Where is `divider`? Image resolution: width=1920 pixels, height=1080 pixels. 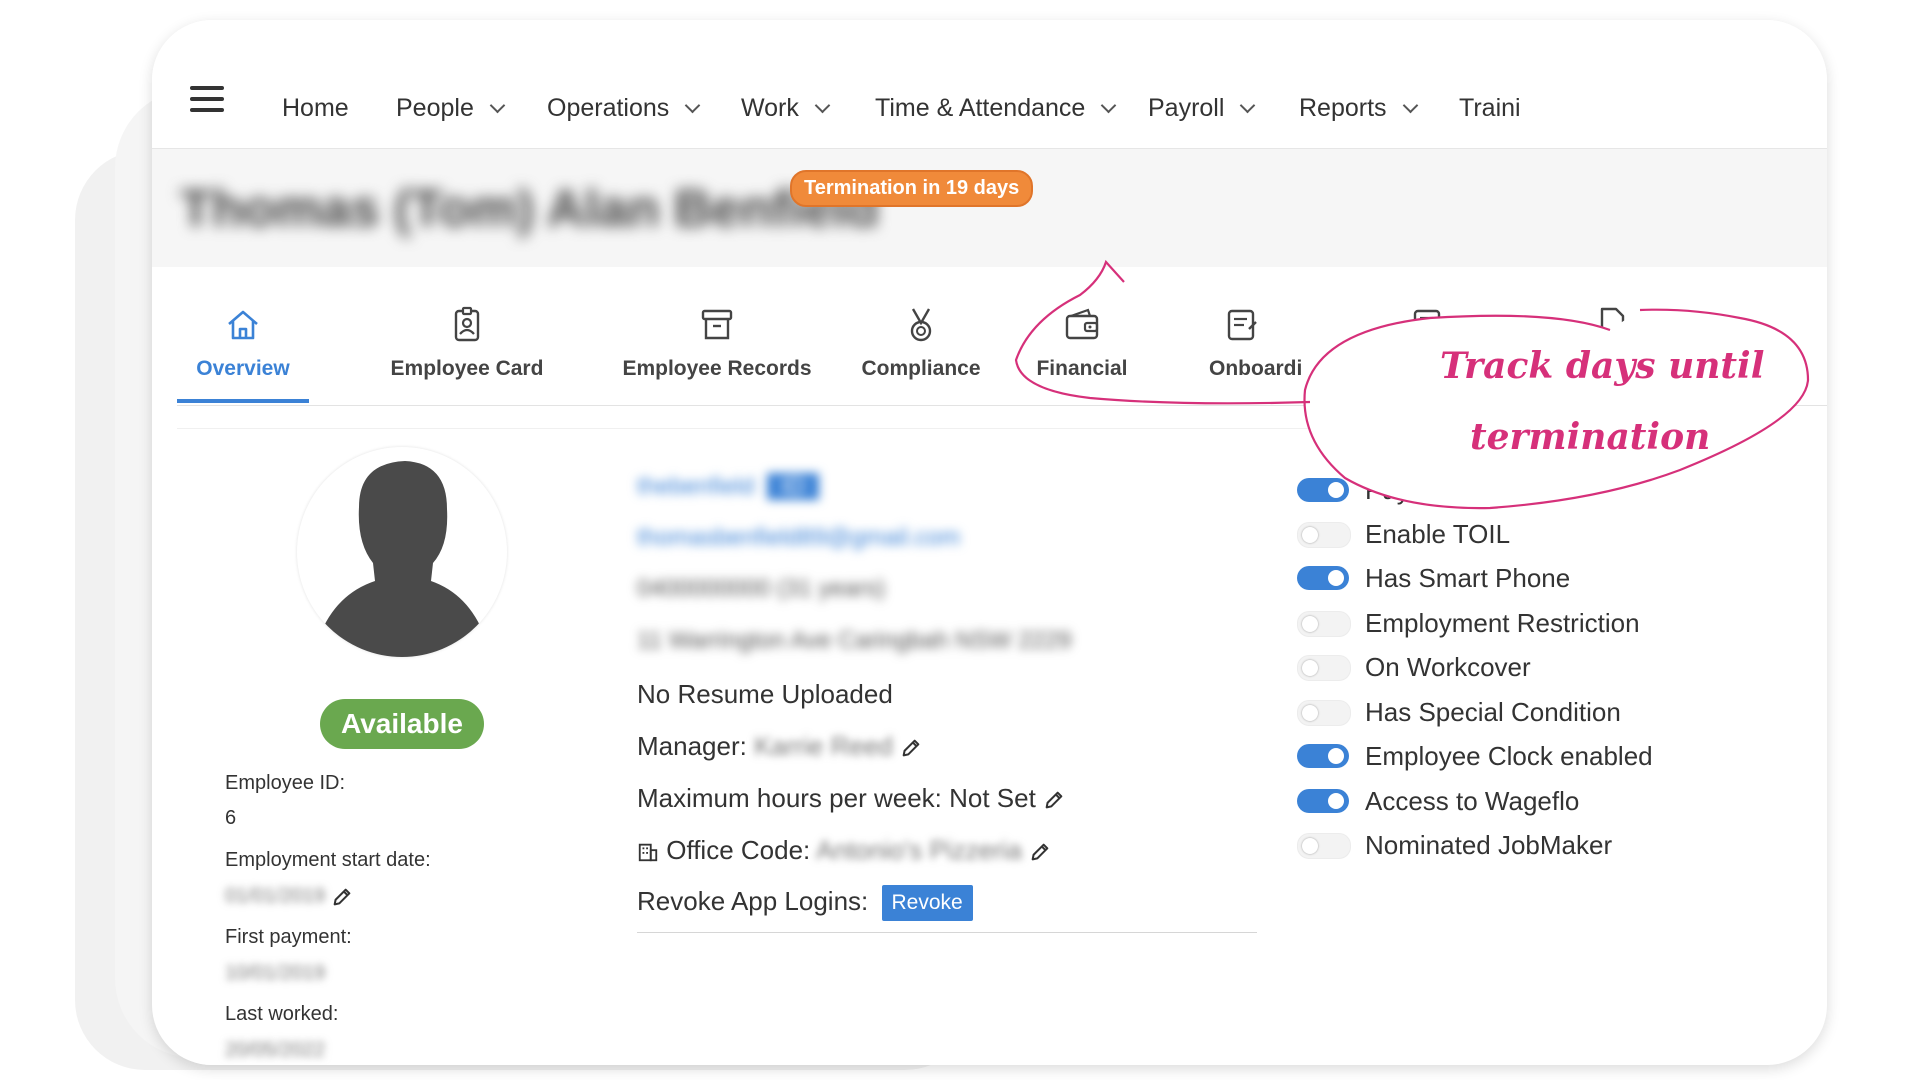
divider is located at coordinates (947, 932).